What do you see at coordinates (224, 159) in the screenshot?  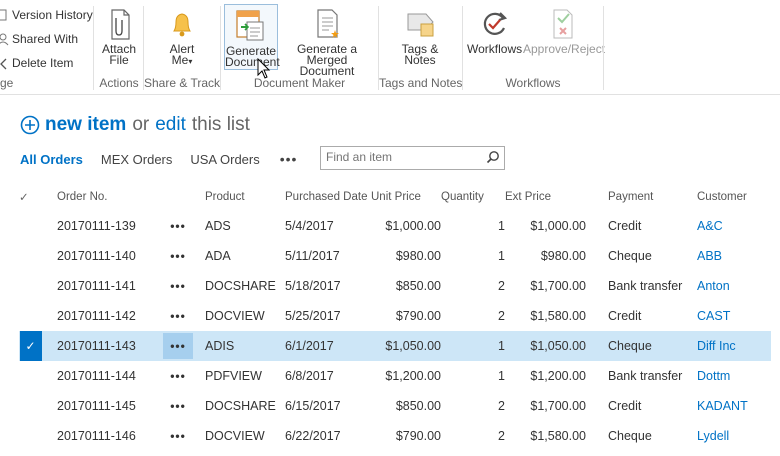 I see `view-usa-orders: USA Orders` at bounding box center [224, 159].